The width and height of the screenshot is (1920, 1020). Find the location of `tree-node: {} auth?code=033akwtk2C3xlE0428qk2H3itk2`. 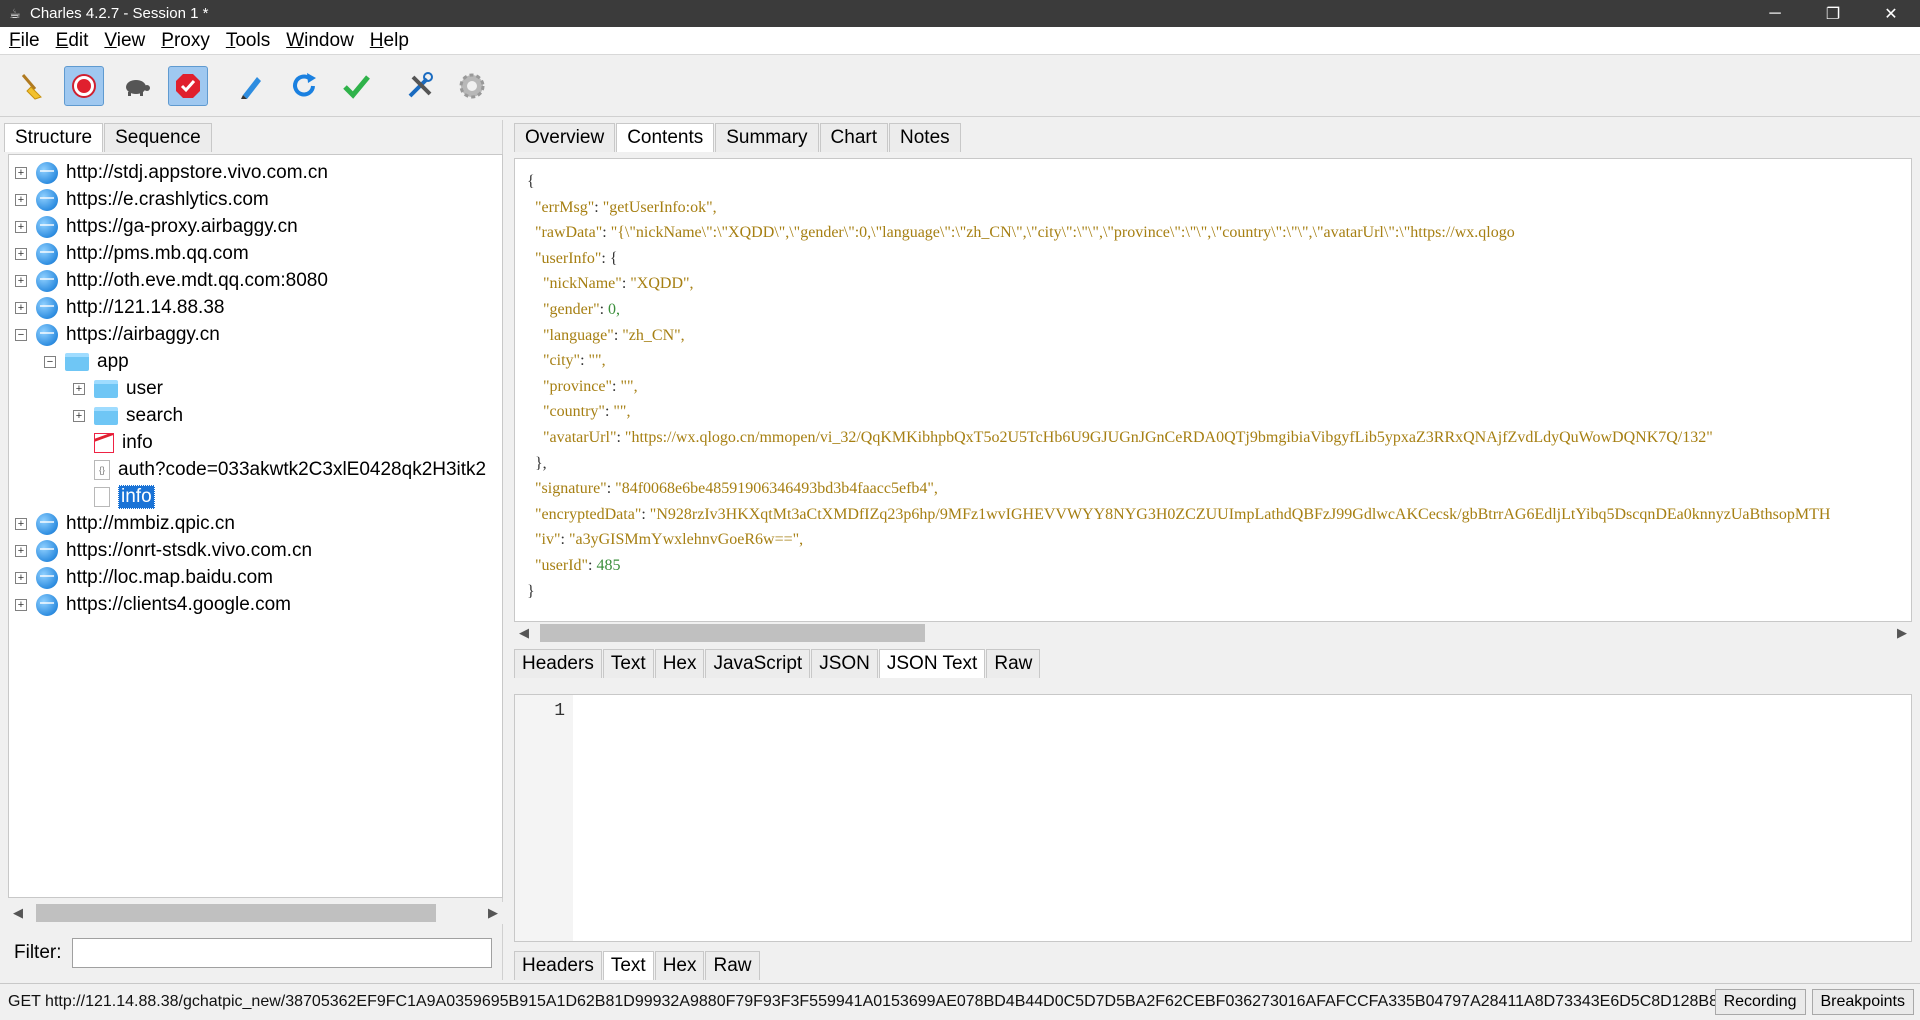

tree-node: {} auth?code=033akwtk2C3xlE0428qk2H3itk2 is located at coordinates (279, 469).